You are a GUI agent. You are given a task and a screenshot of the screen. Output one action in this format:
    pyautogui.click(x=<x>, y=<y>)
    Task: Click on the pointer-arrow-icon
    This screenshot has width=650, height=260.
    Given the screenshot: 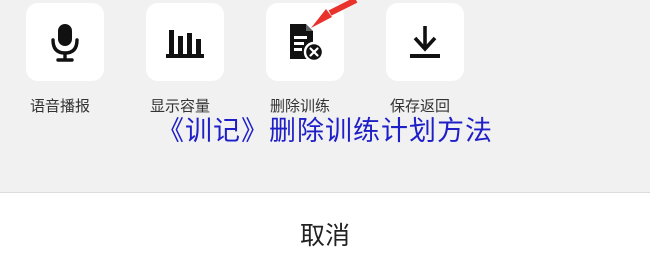 What is the action you would take?
    pyautogui.click(x=334, y=14)
    